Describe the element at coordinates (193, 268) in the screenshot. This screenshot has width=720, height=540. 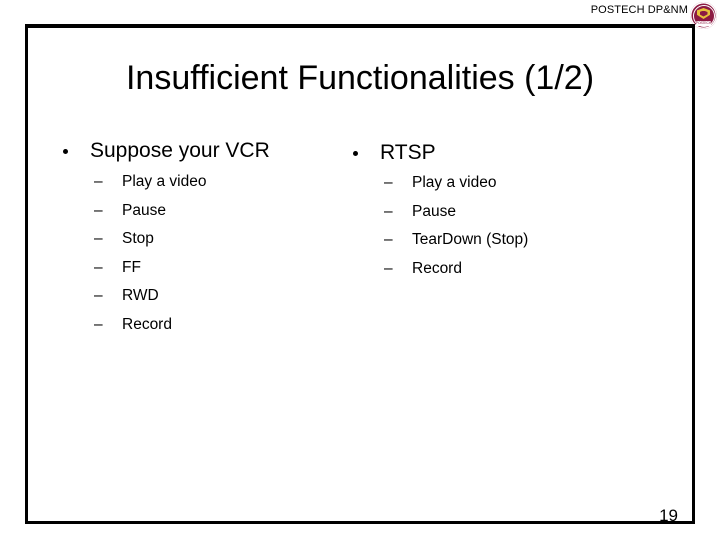
I see `list-item: – FF` at that location.